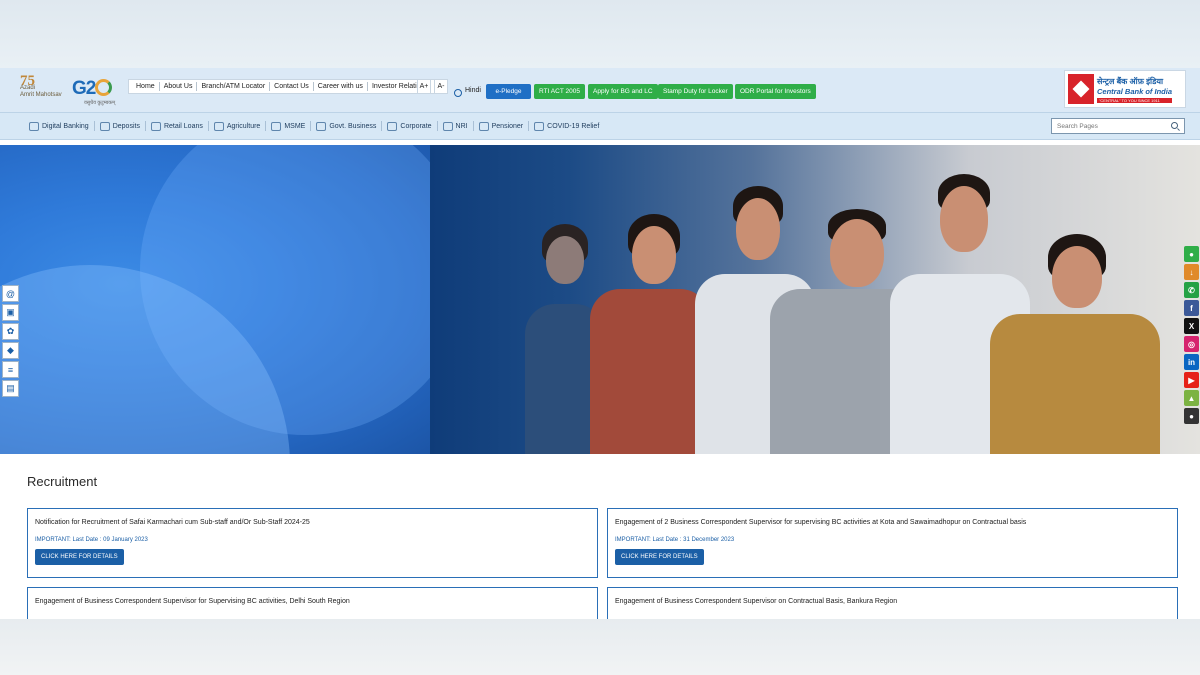 This screenshot has height=675, width=1200. I want to click on person-icon: ●, so click(1191, 254).